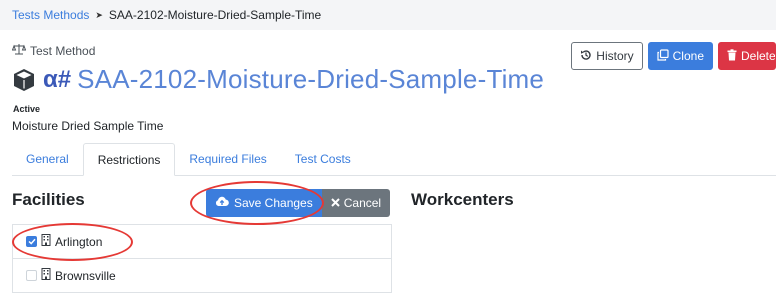  Describe the element at coordinates (663, 56) in the screenshot. I see `copy-icon` at that location.